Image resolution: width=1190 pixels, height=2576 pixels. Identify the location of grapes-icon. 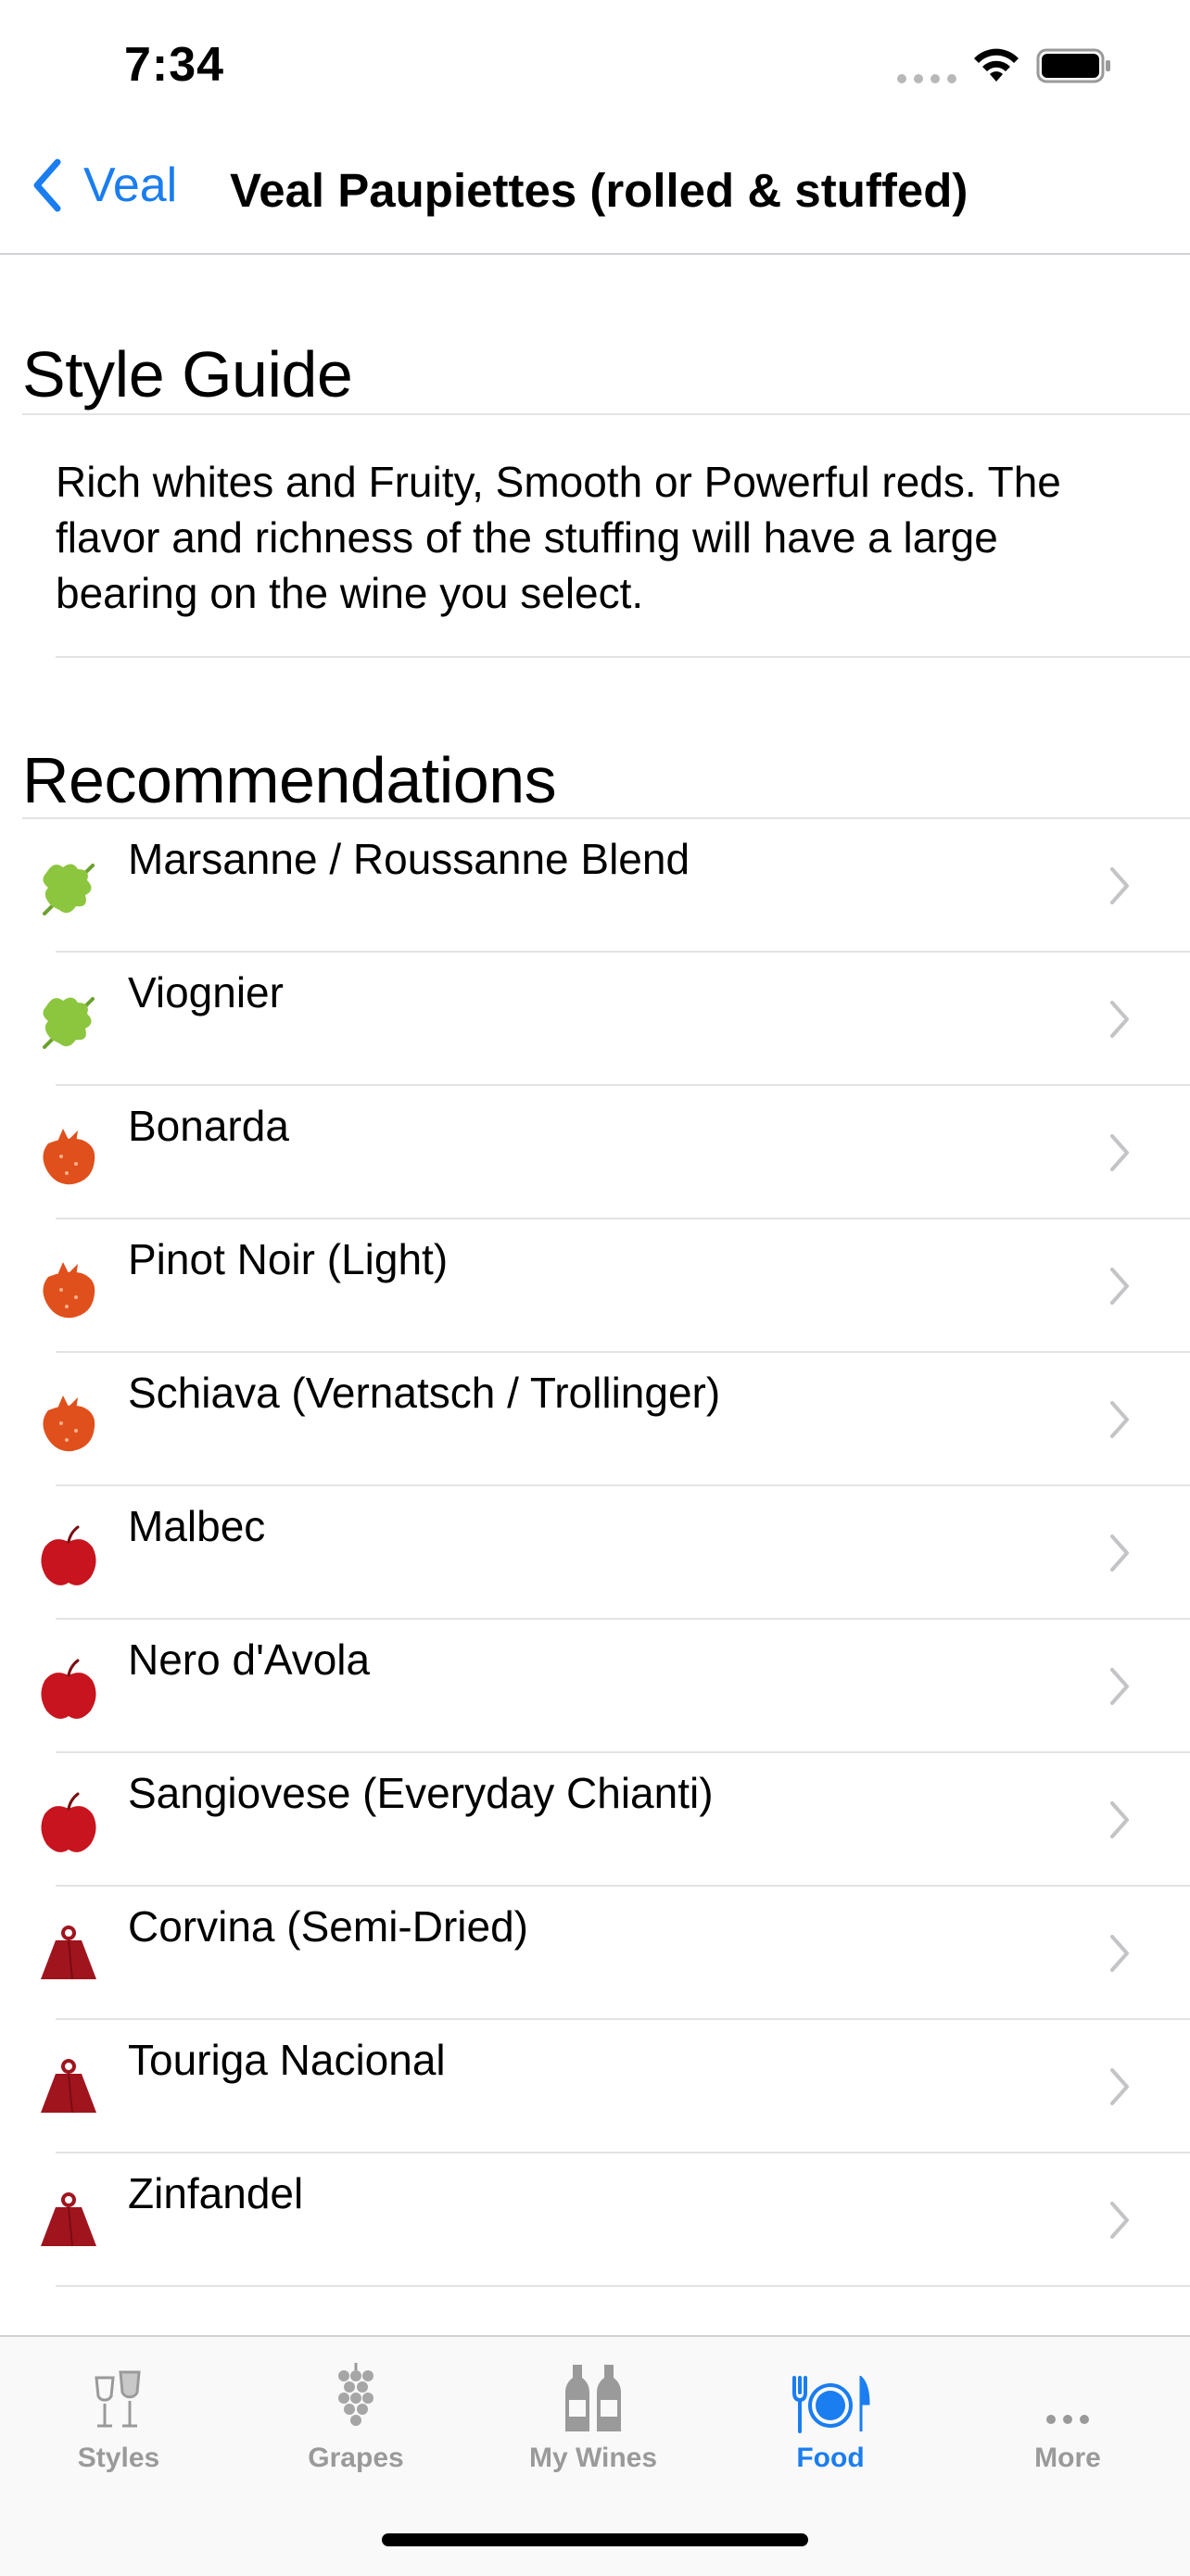
(355, 2395).